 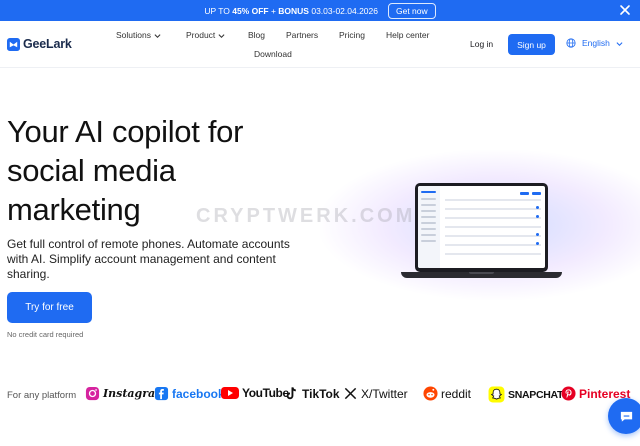 What do you see at coordinates (273, 10) in the screenshot?
I see `promo-plus: +` at bounding box center [273, 10].